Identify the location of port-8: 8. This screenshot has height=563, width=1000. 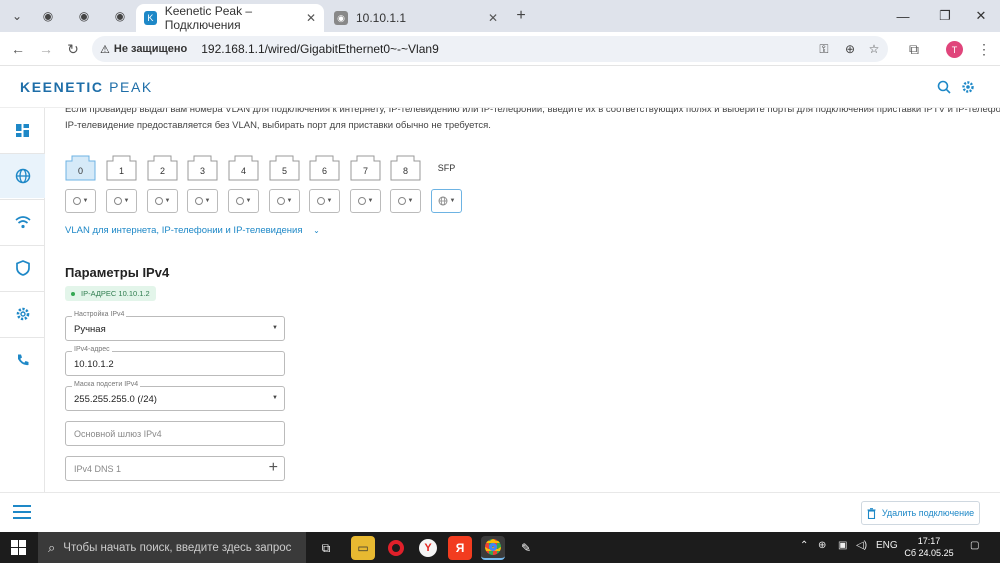
(405, 168).